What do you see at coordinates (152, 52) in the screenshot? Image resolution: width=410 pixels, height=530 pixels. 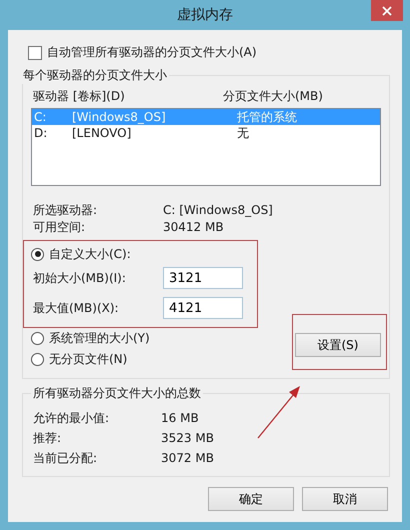 I see `checkbox-label: 自动管理所有驱动器的分页文件大小(A)` at bounding box center [152, 52].